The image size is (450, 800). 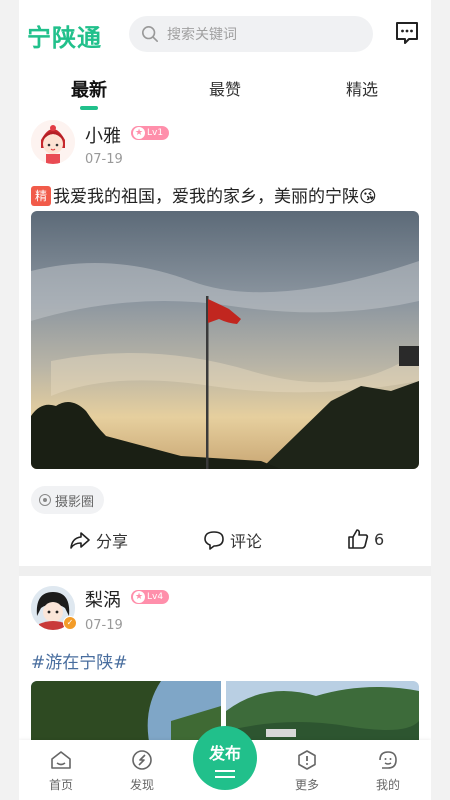 I want to click on like-button: 6, so click(x=365, y=539).